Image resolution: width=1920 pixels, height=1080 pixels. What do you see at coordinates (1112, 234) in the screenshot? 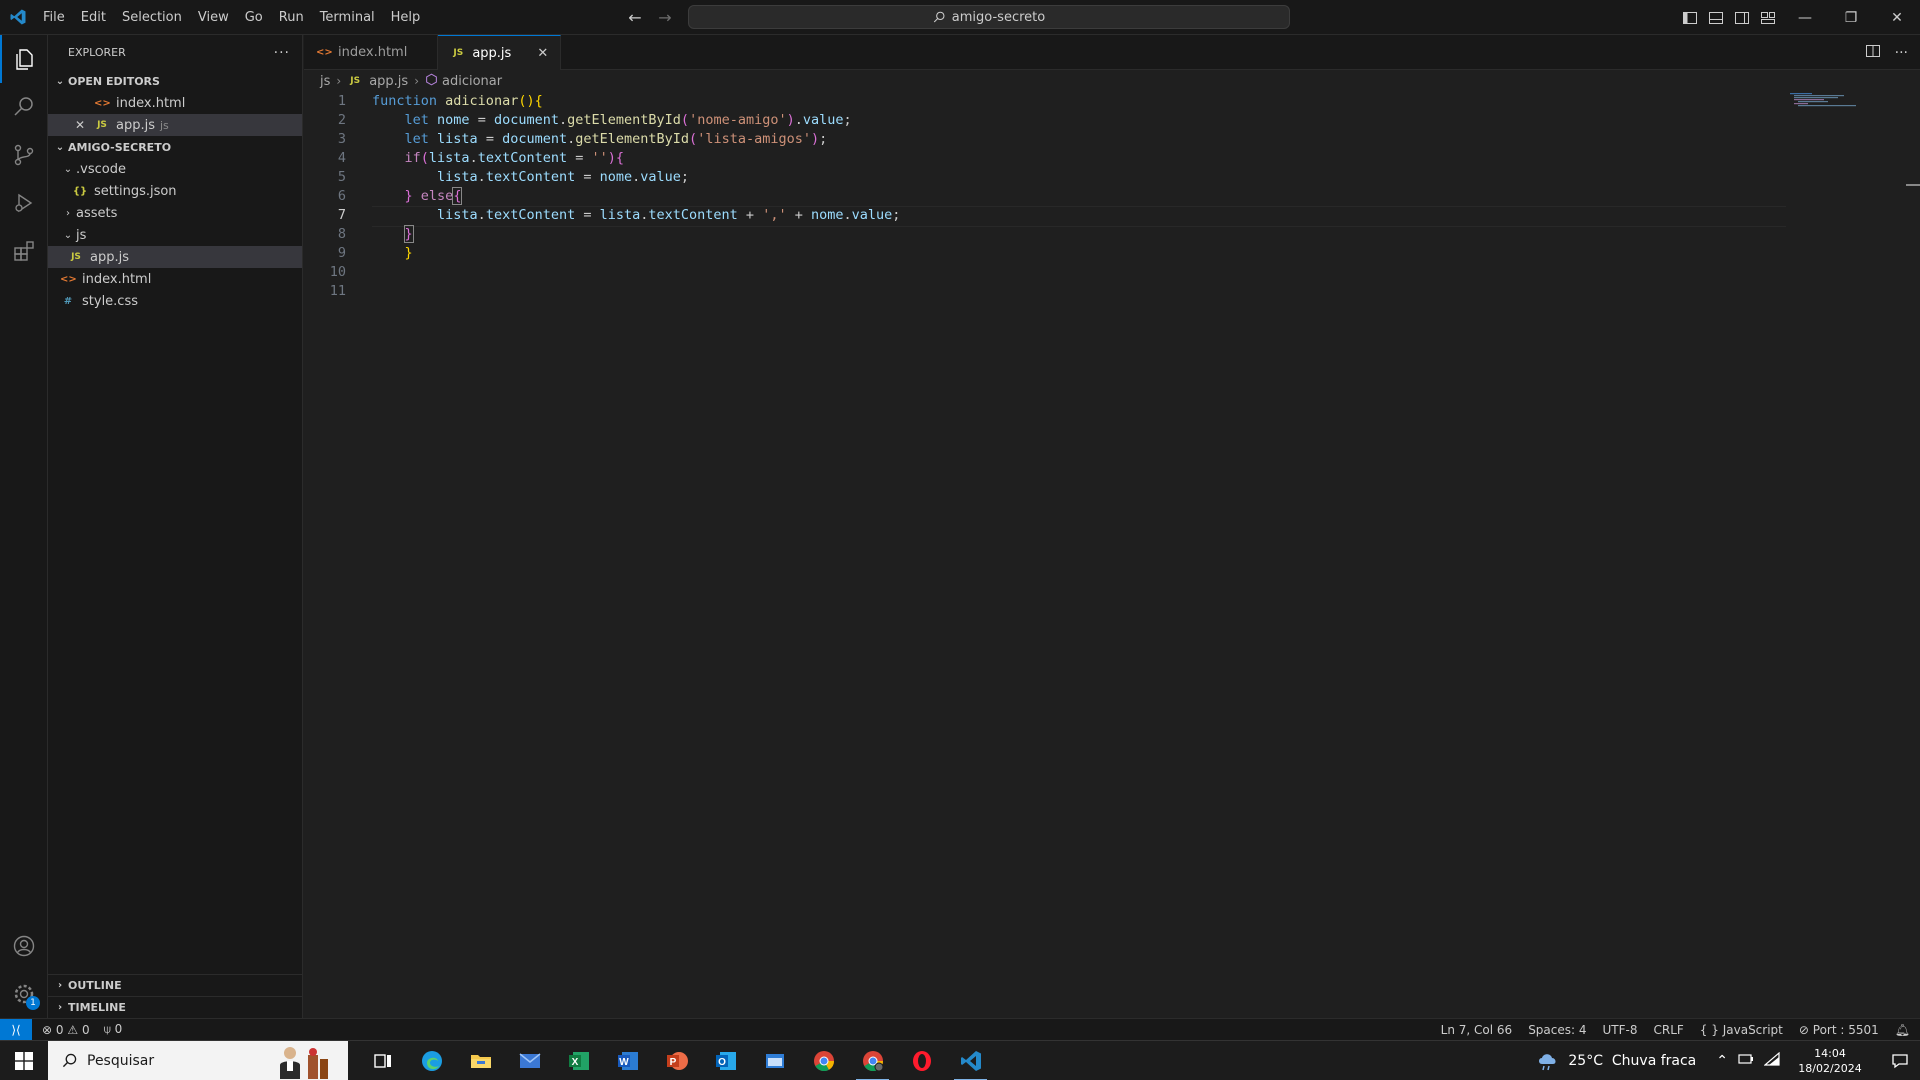
I see `code-line: 8 }` at bounding box center [1112, 234].